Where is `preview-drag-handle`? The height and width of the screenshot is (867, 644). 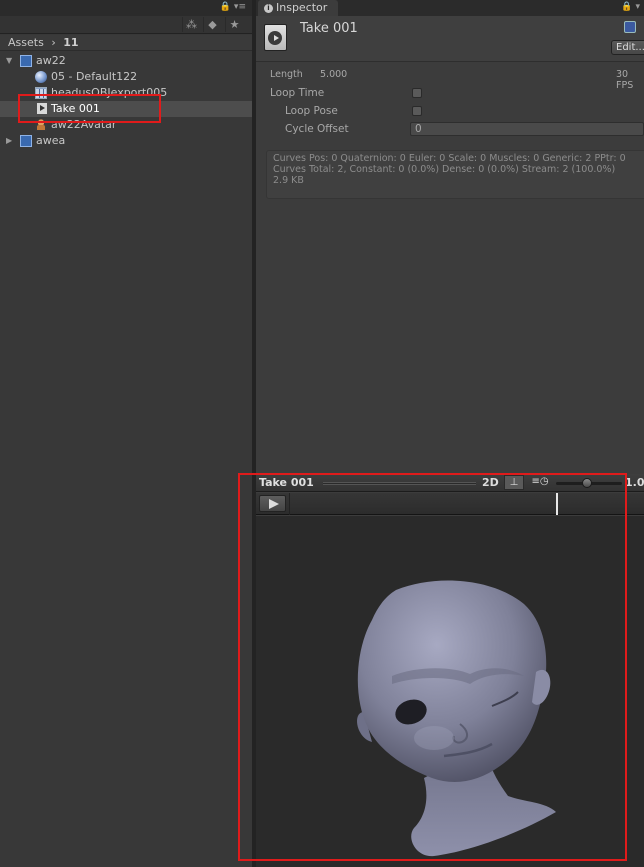 preview-drag-handle is located at coordinates (399, 483).